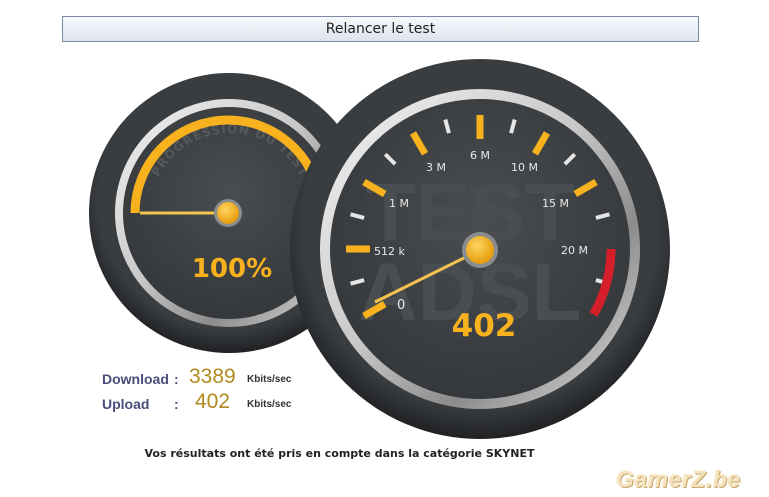  Describe the element at coordinates (232, 269) in the screenshot. I see `progress-percent-text: 100%` at that location.